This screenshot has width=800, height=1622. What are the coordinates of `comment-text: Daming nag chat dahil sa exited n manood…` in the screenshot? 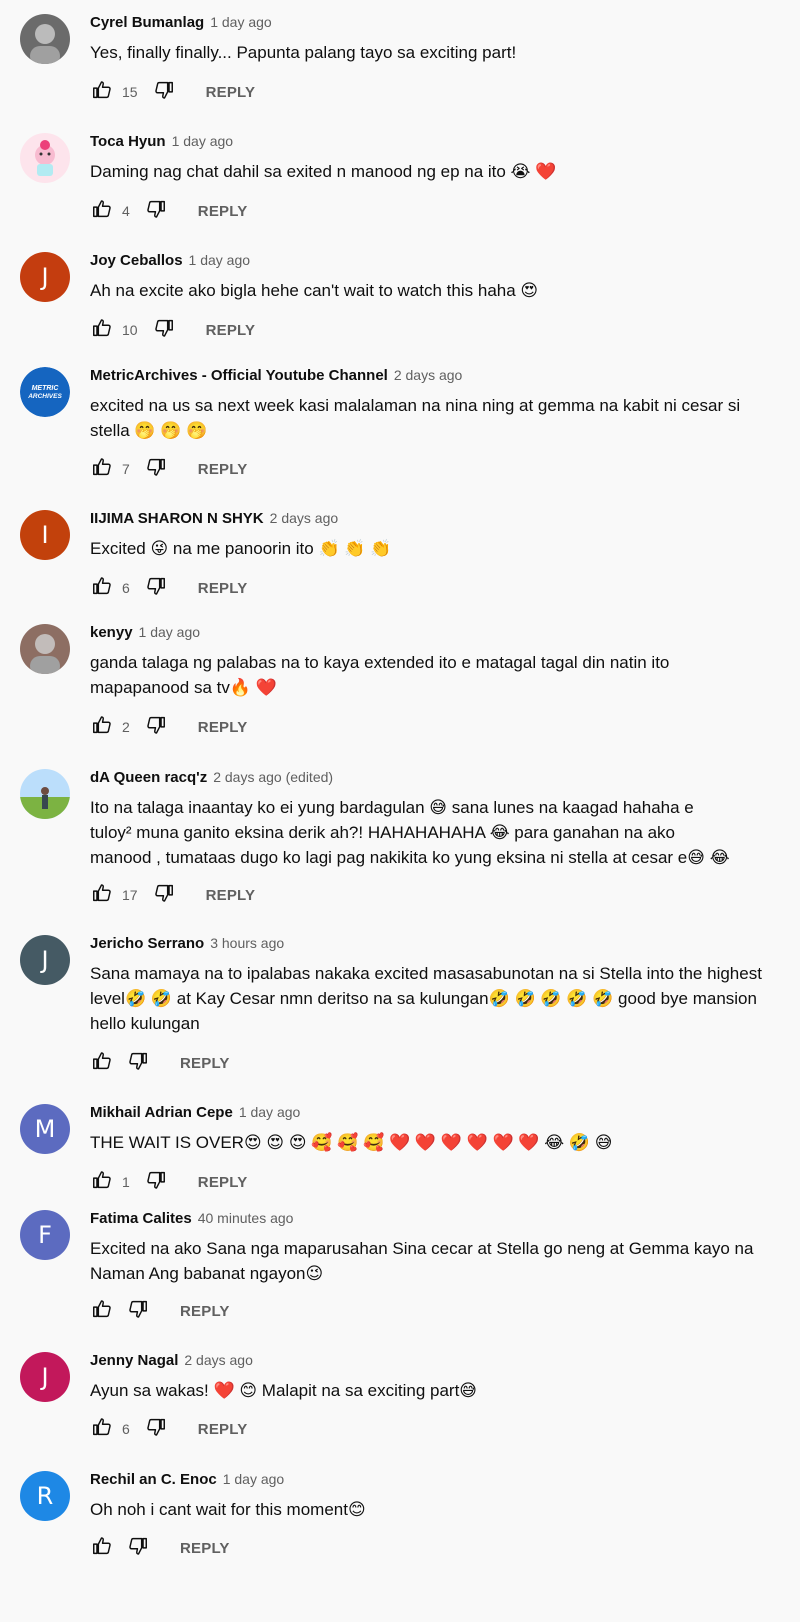 It's located at (323, 171).